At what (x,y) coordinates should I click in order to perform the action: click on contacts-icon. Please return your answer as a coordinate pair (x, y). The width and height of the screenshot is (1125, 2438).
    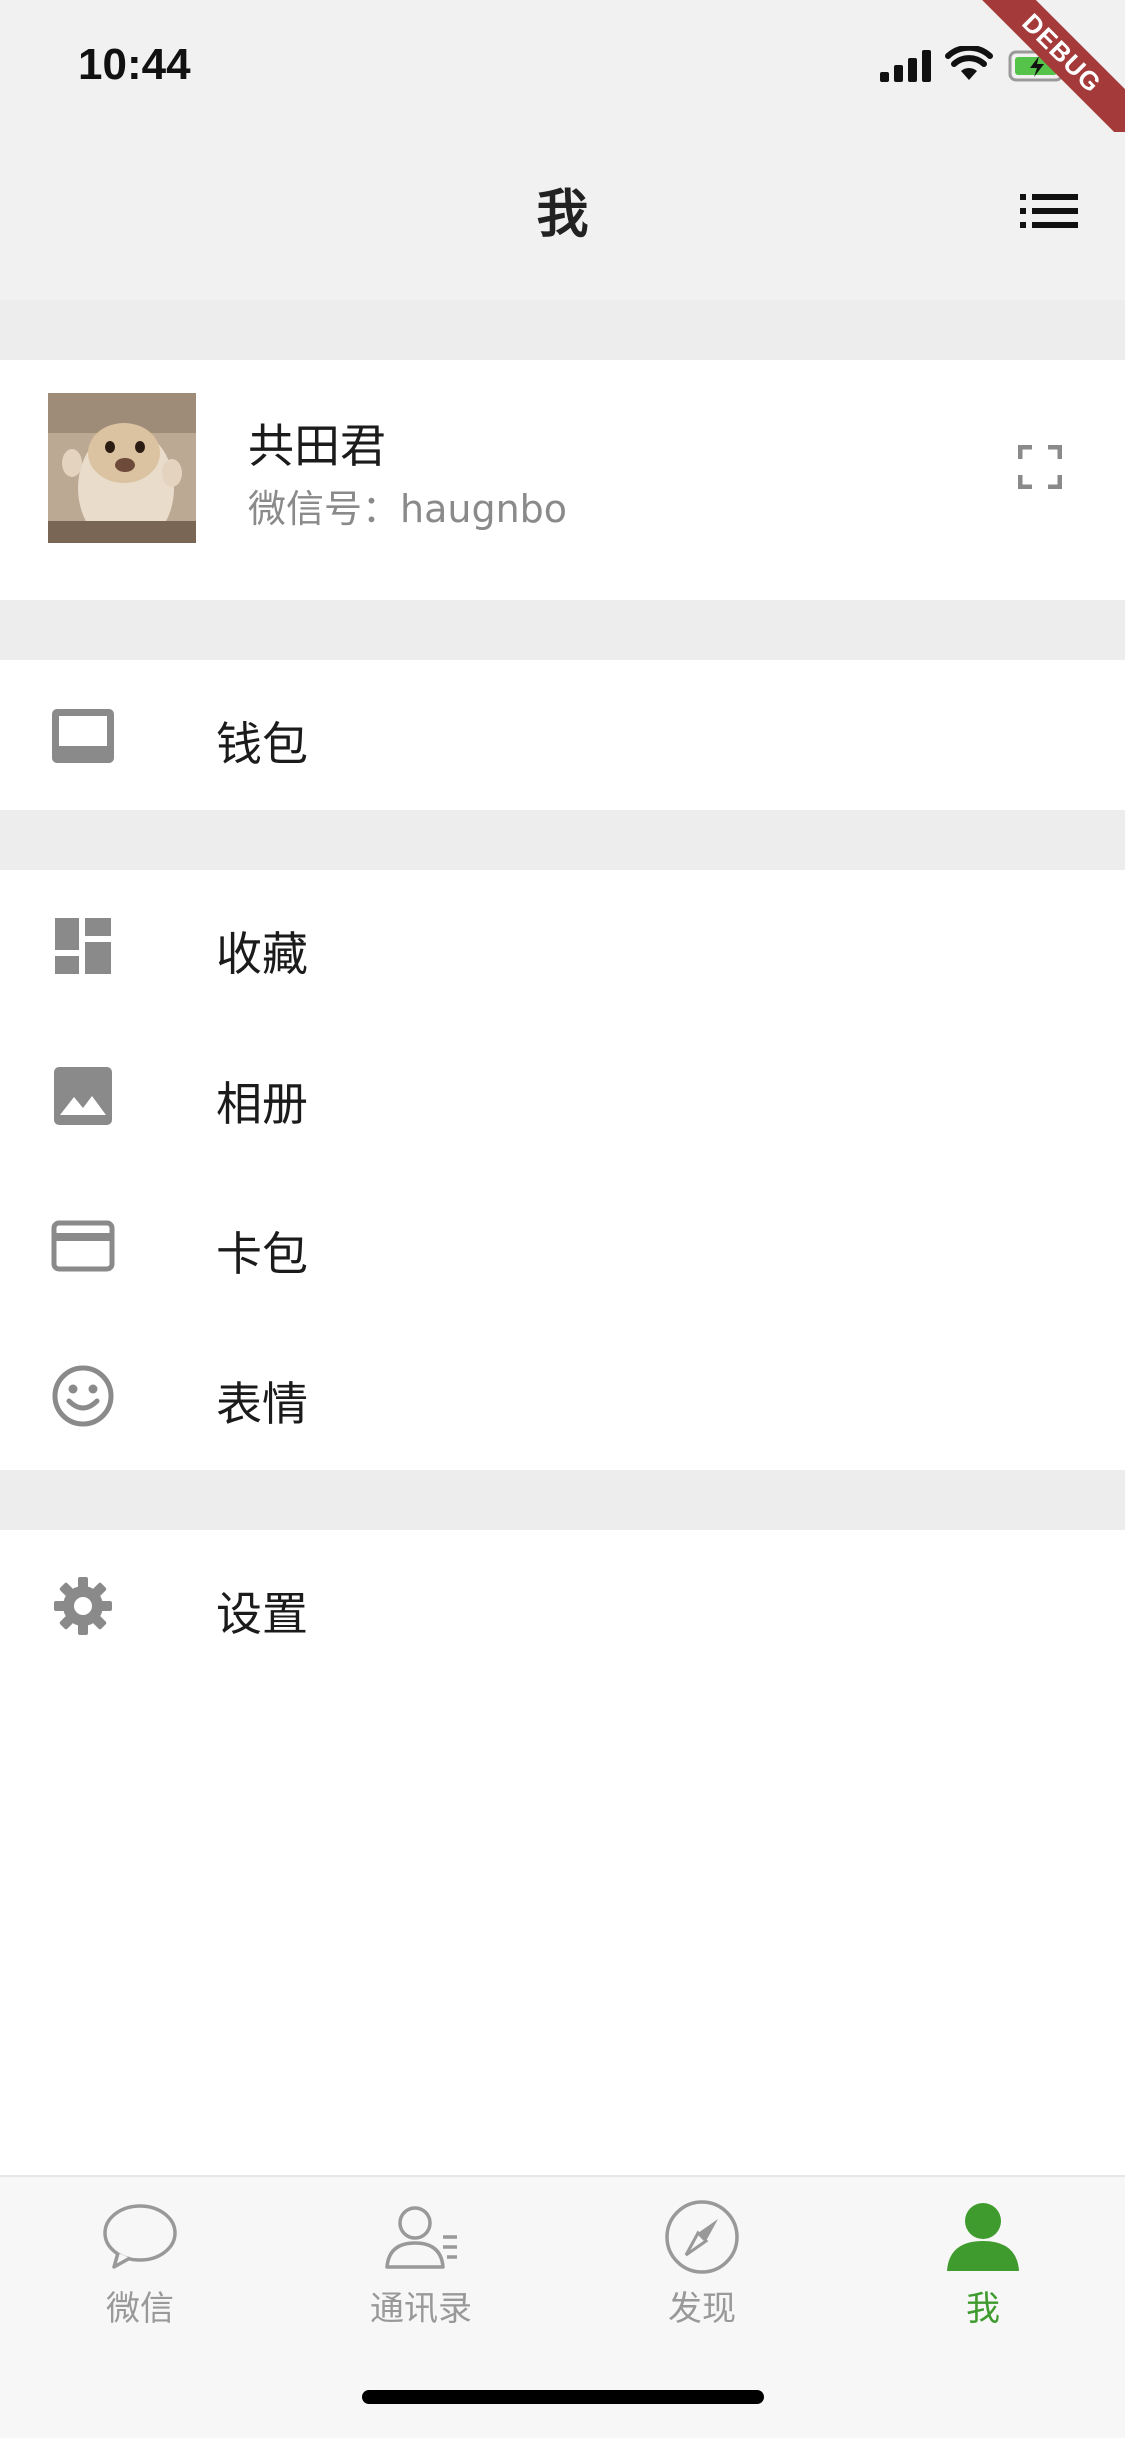
    Looking at the image, I should click on (421, 2237).